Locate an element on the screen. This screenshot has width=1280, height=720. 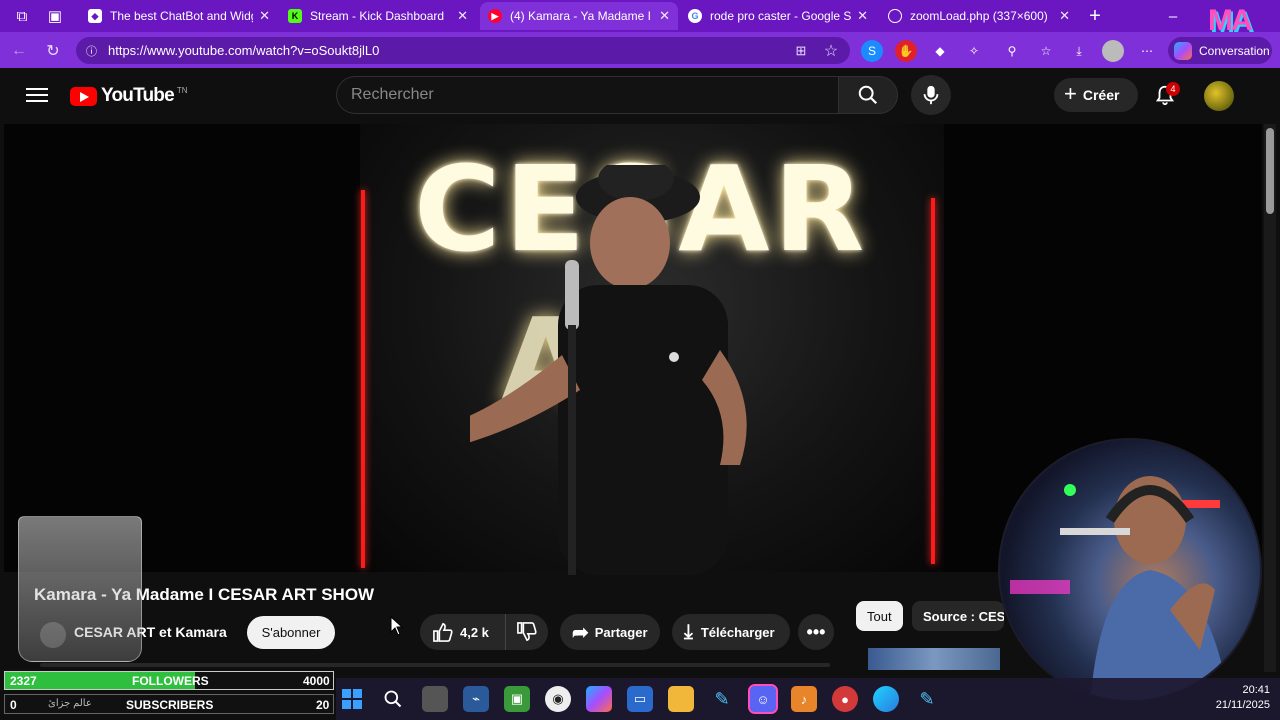
collections-icon: ☆ is located at coordinates (1046, 51).